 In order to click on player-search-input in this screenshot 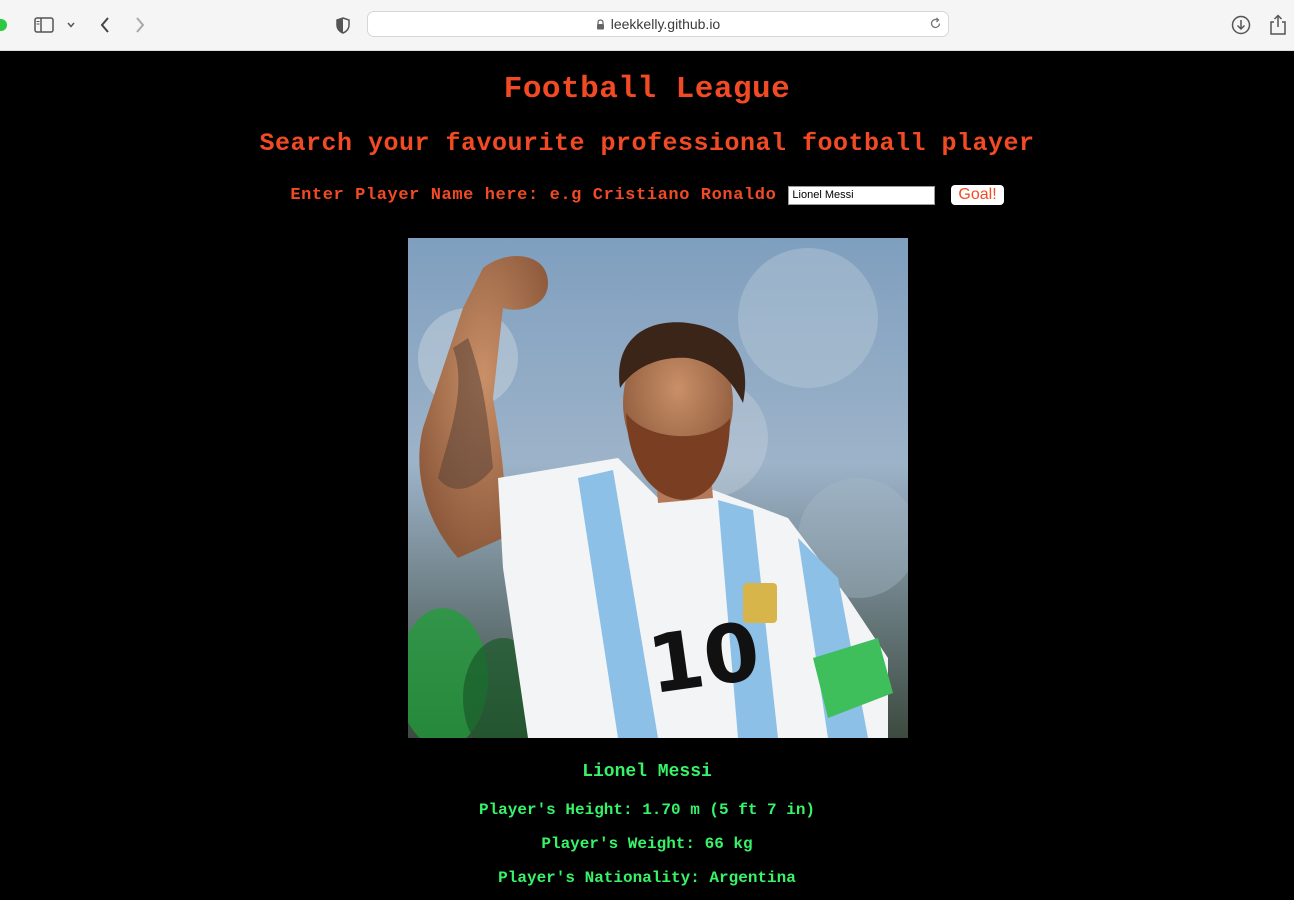, I will do `click(862, 195)`.